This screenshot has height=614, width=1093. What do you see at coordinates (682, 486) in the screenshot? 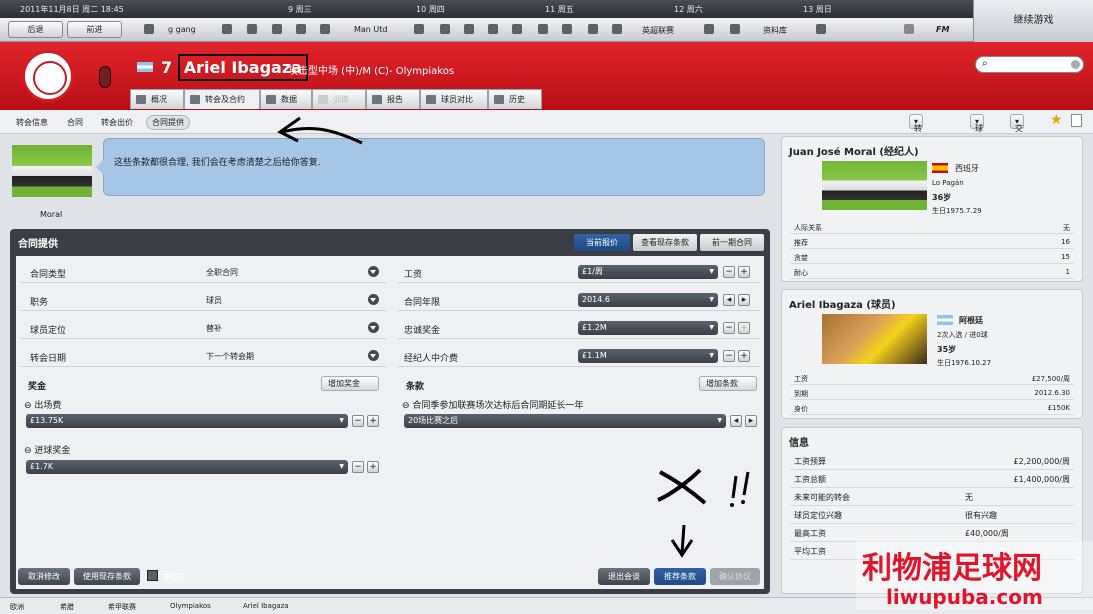
I see `cross-annotation` at bounding box center [682, 486].